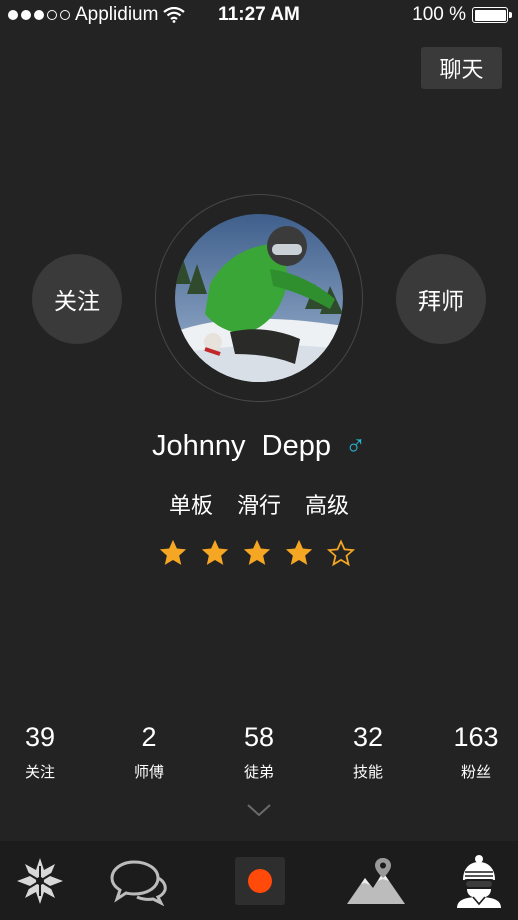 The height and width of the screenshot is (920, 518). I want to click on stat-following: 39 关注, so click(42, 752).